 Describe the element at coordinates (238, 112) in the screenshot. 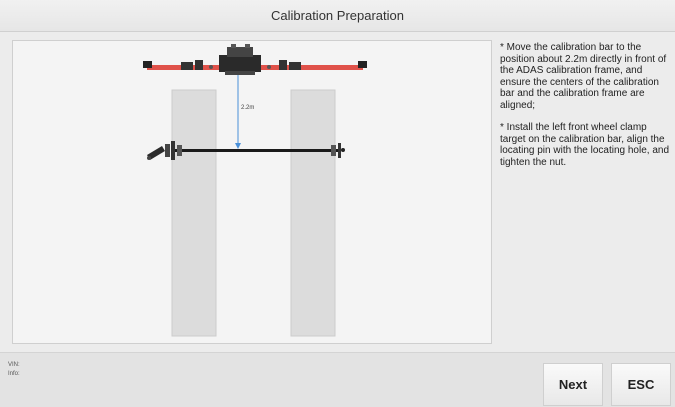

I see `distance-indicator` at that location.